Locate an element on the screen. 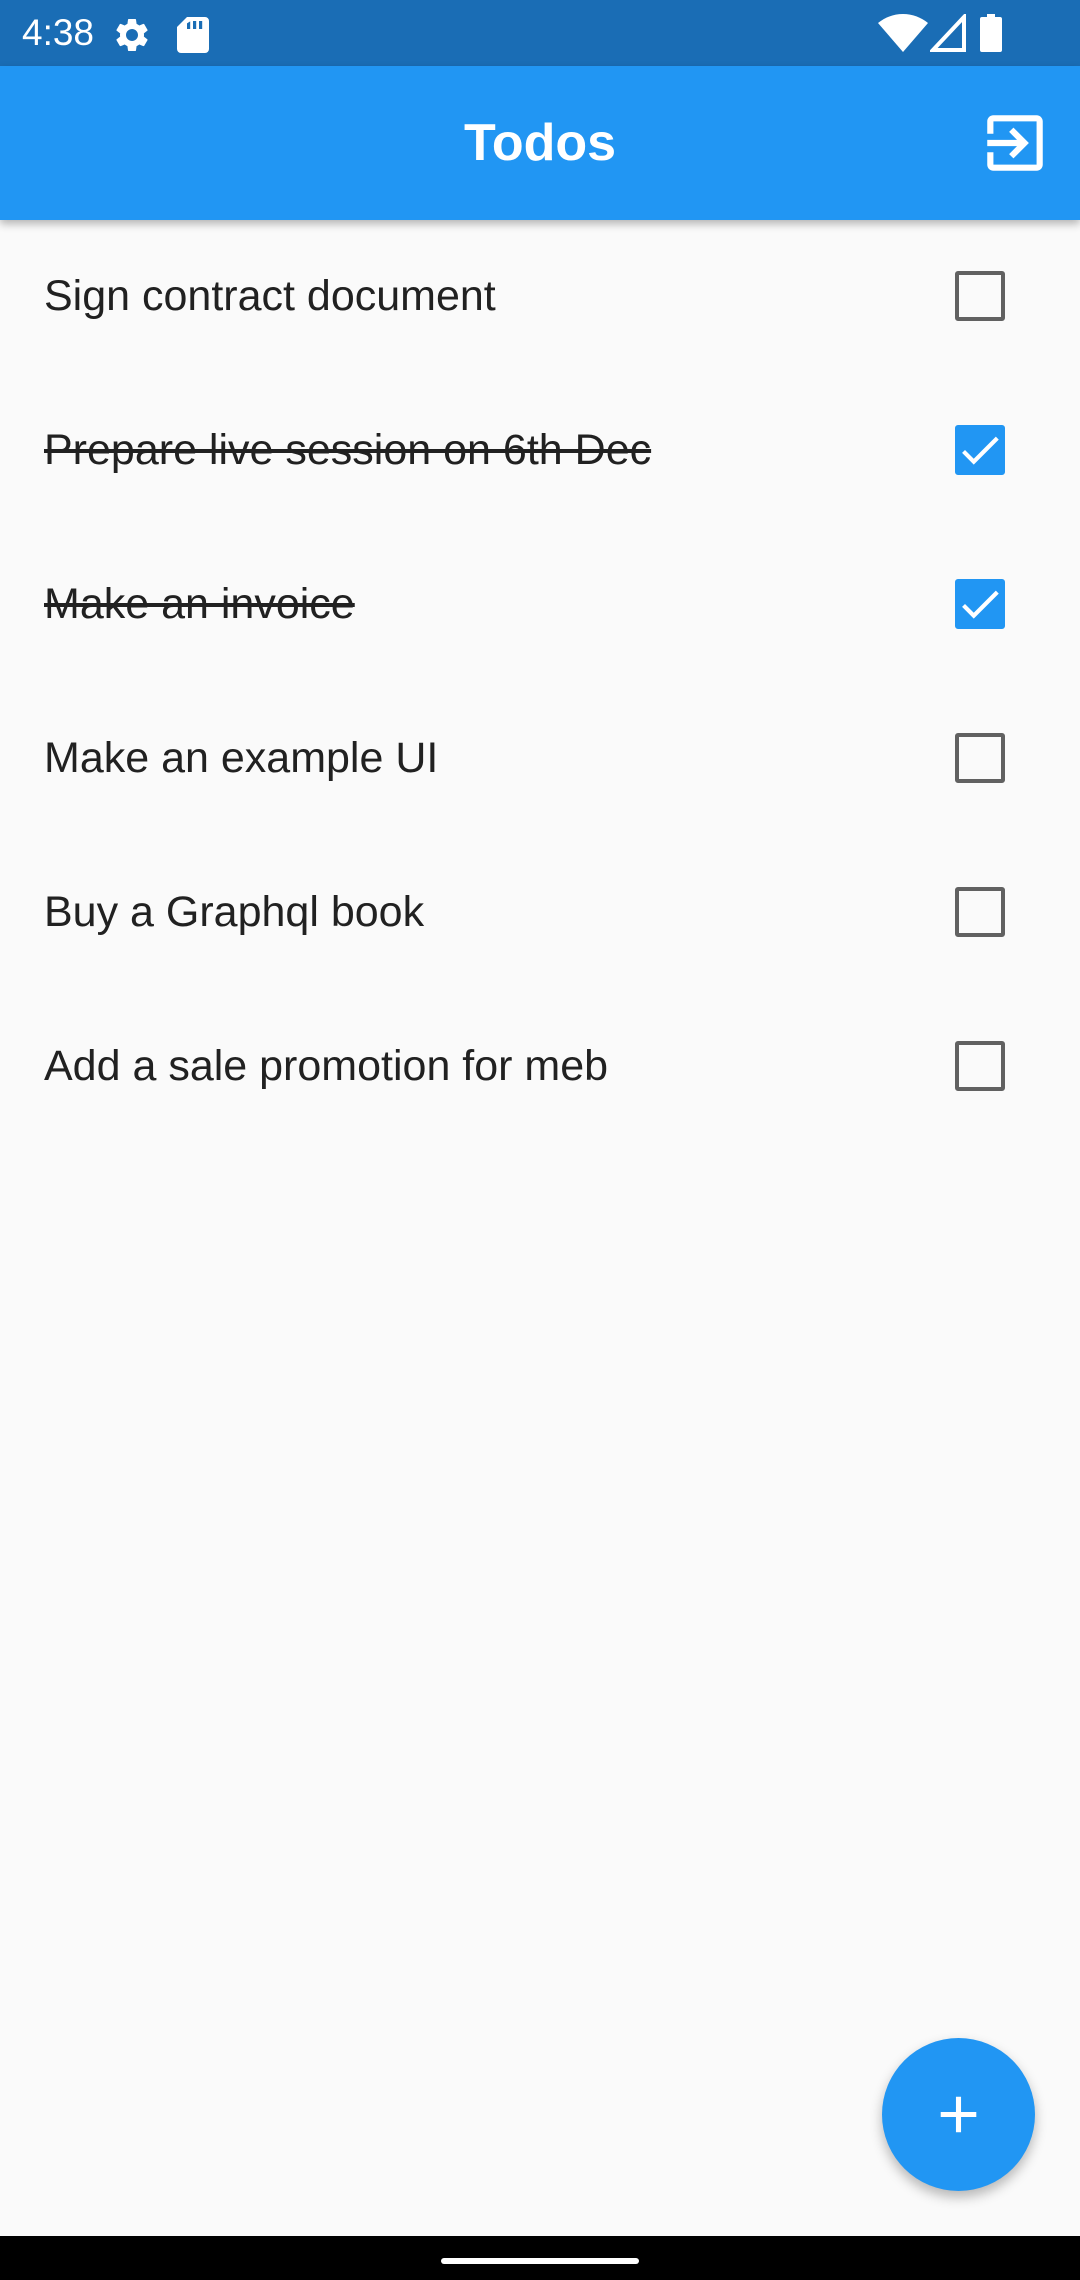  wifi-icon is located at coordinates (903, 33).